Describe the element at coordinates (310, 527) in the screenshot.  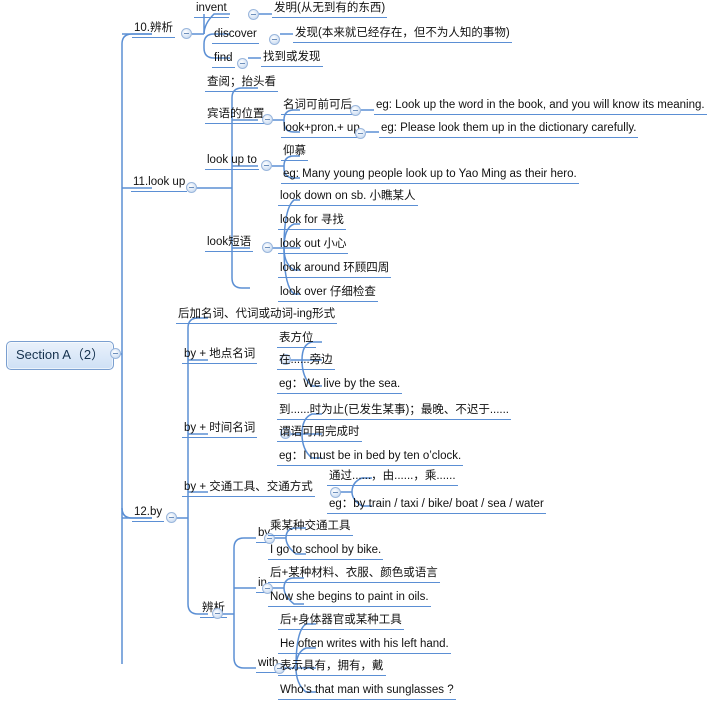
I see `node-by-word-definition: 乘某种交通工具` at that location.